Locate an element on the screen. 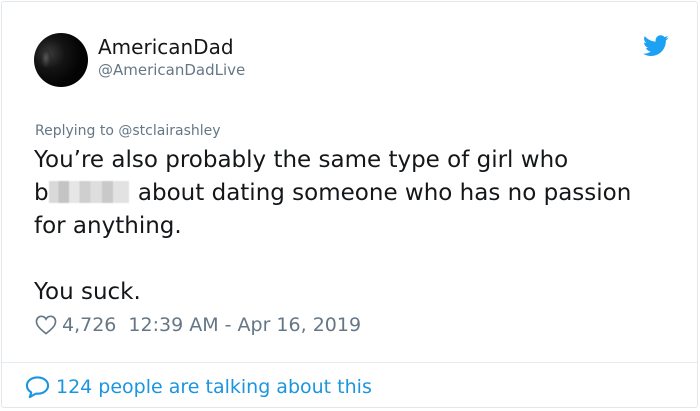  tweet-meta: 4,726 12:39 AM - Apr 16, 2019 is located at coordinates (198, 325).